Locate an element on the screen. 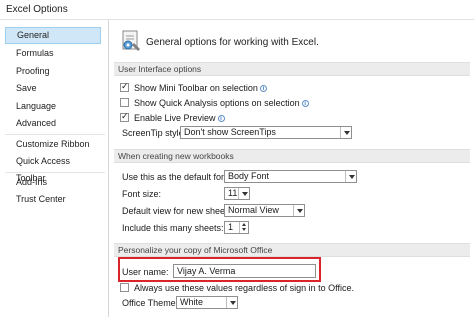 This screenshot has width=474, height=317. screentip-style-value: Don't show ScreenTips is located at coordinates (230, 132).